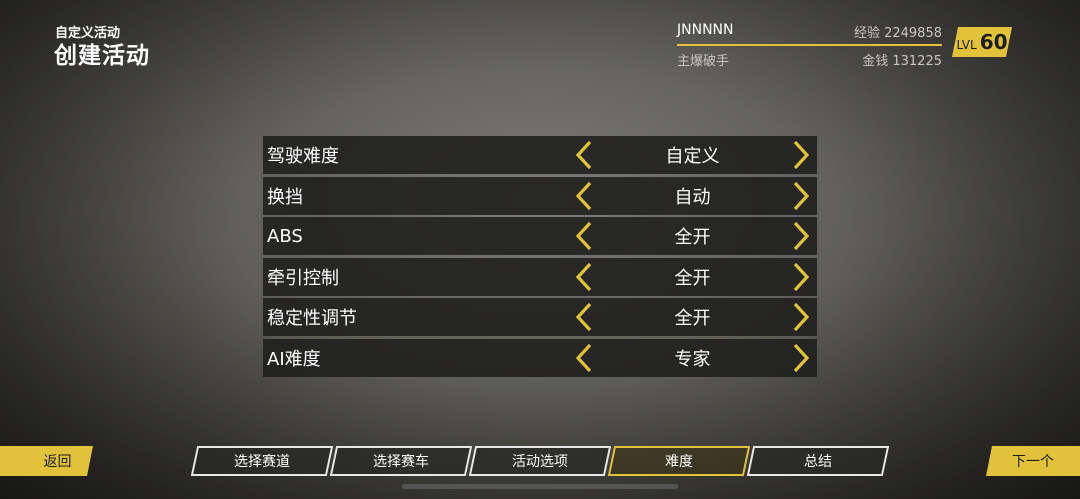 Image resolution: width=1080 pixels, height=499 pixels. I want to click on tab-difficulty: 难度, so click(679, 461).